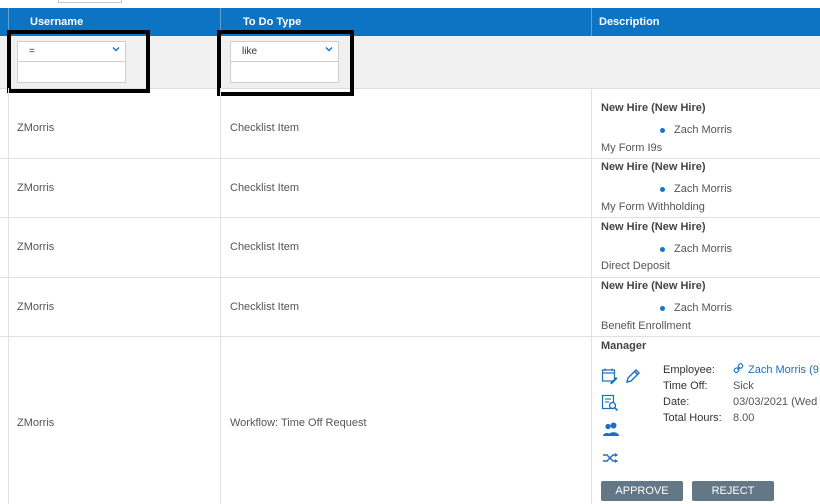 The image size is (820, 504). I want to click on column-header-description: Description, so click(629, 22).